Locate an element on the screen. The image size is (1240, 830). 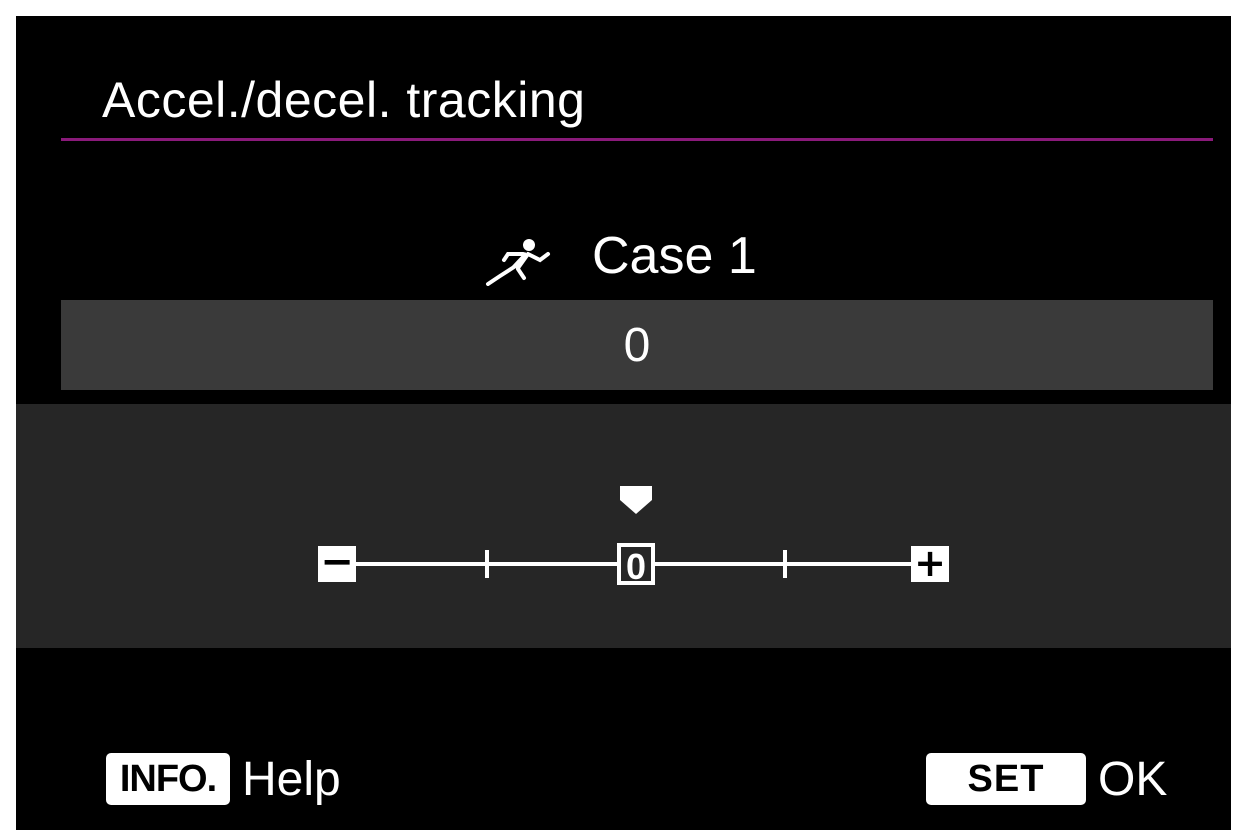
info-action-label: Help is located at coordinates (291, 779).